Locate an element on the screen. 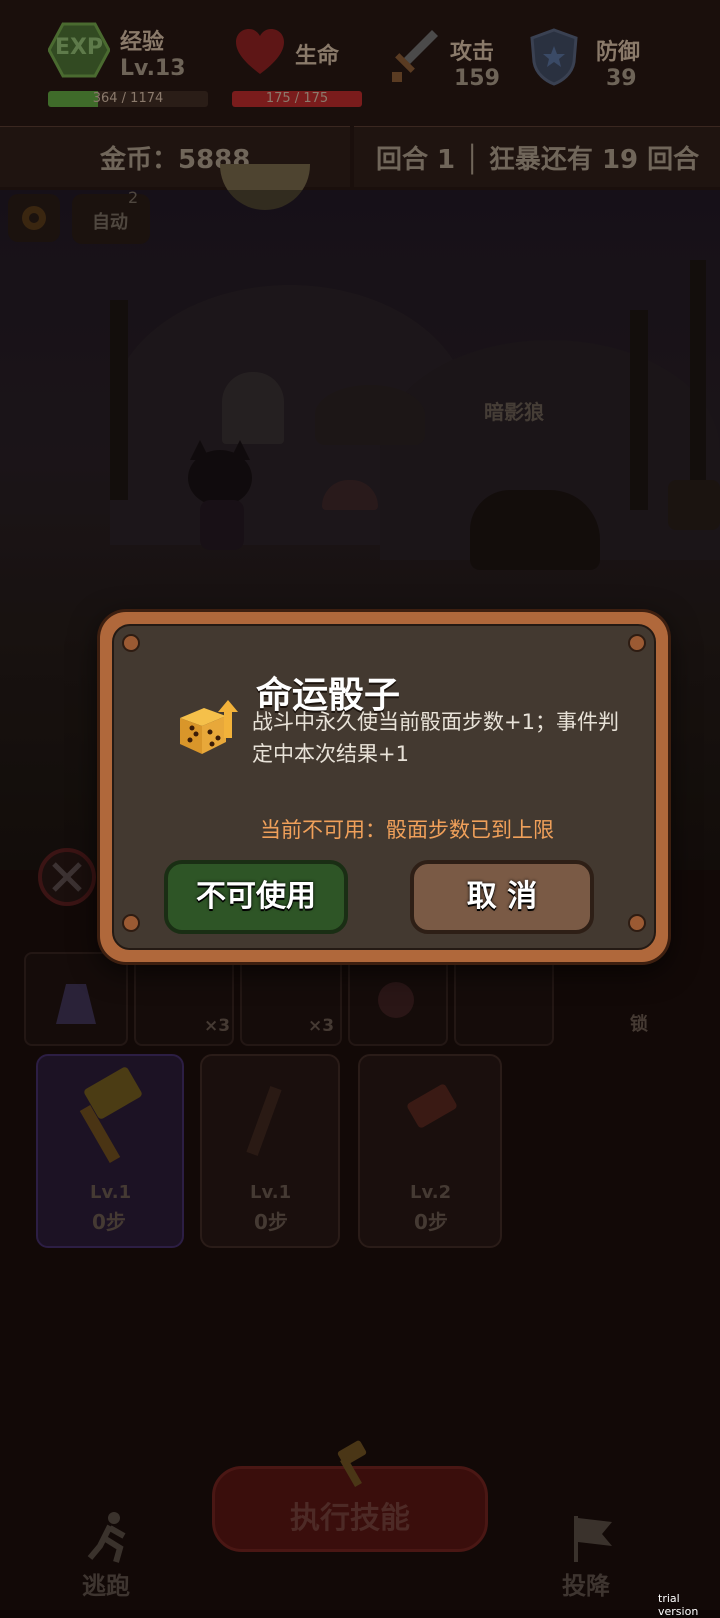 Image resolution: width=720 pixels, height=1618 pixels. lock-label: 锁 is located at coordinates (639, 1024).